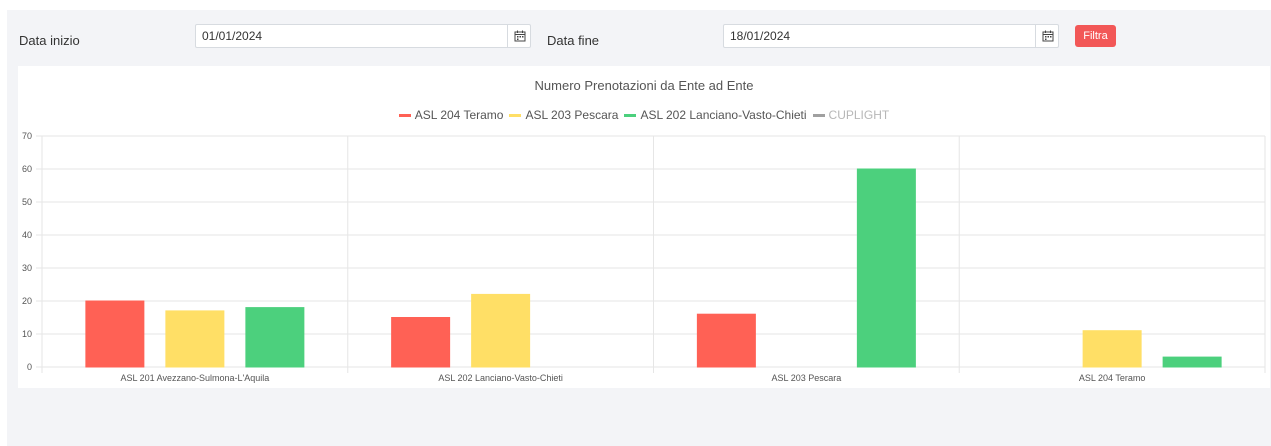 This screenshot has height=446, width=1271. I want to click on start-date-input, so click(363, 36).